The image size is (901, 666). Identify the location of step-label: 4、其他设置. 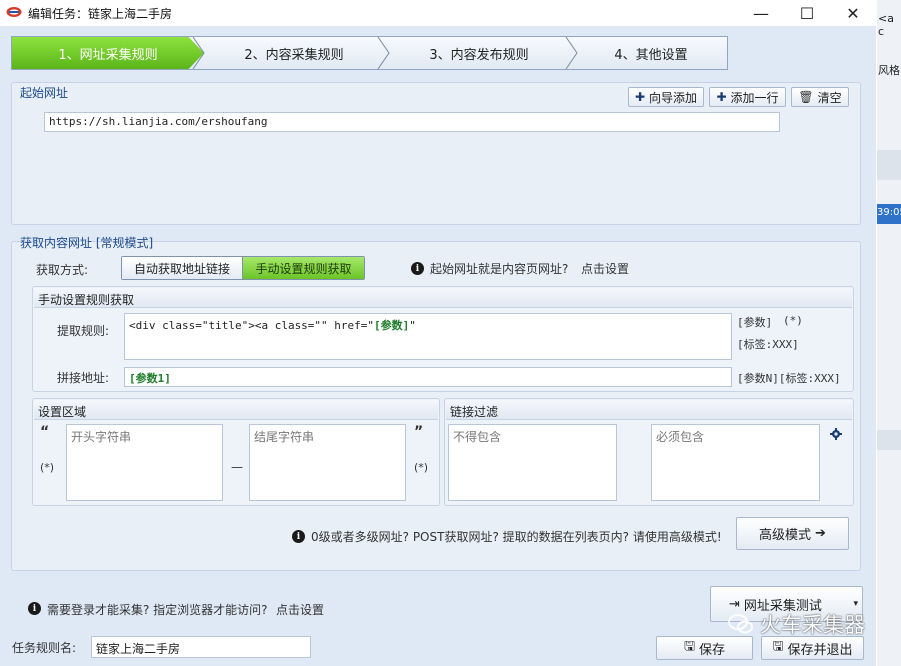
(651, 55).